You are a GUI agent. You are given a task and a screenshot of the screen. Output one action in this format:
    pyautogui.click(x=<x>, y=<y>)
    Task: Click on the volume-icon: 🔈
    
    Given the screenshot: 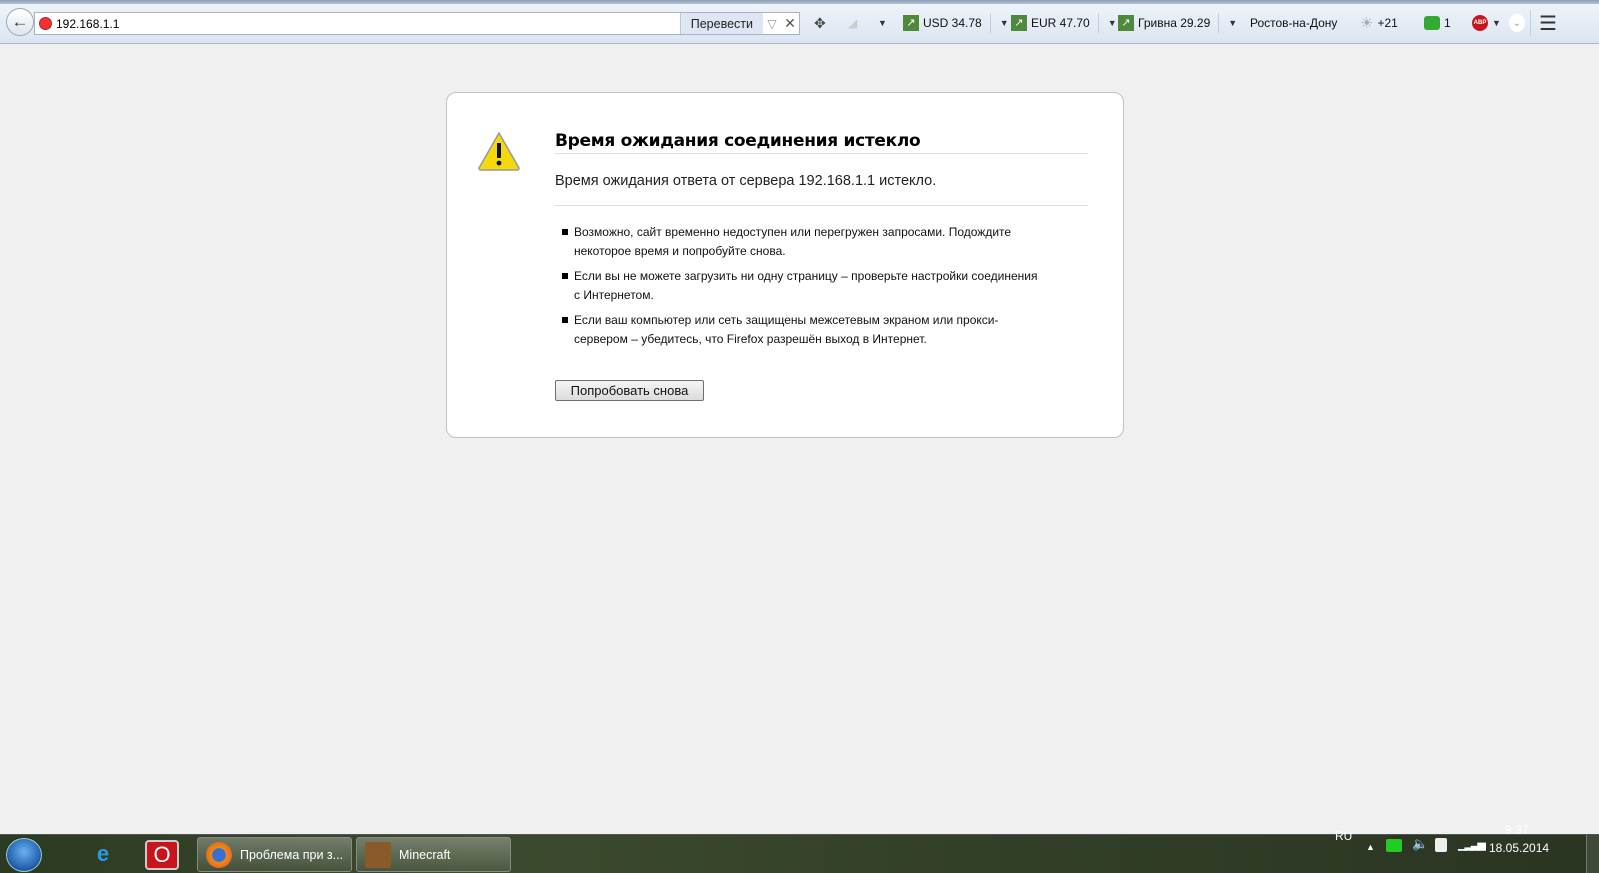 What is the action you would take?
    pyautogui.click(x=1420, y=844)
    